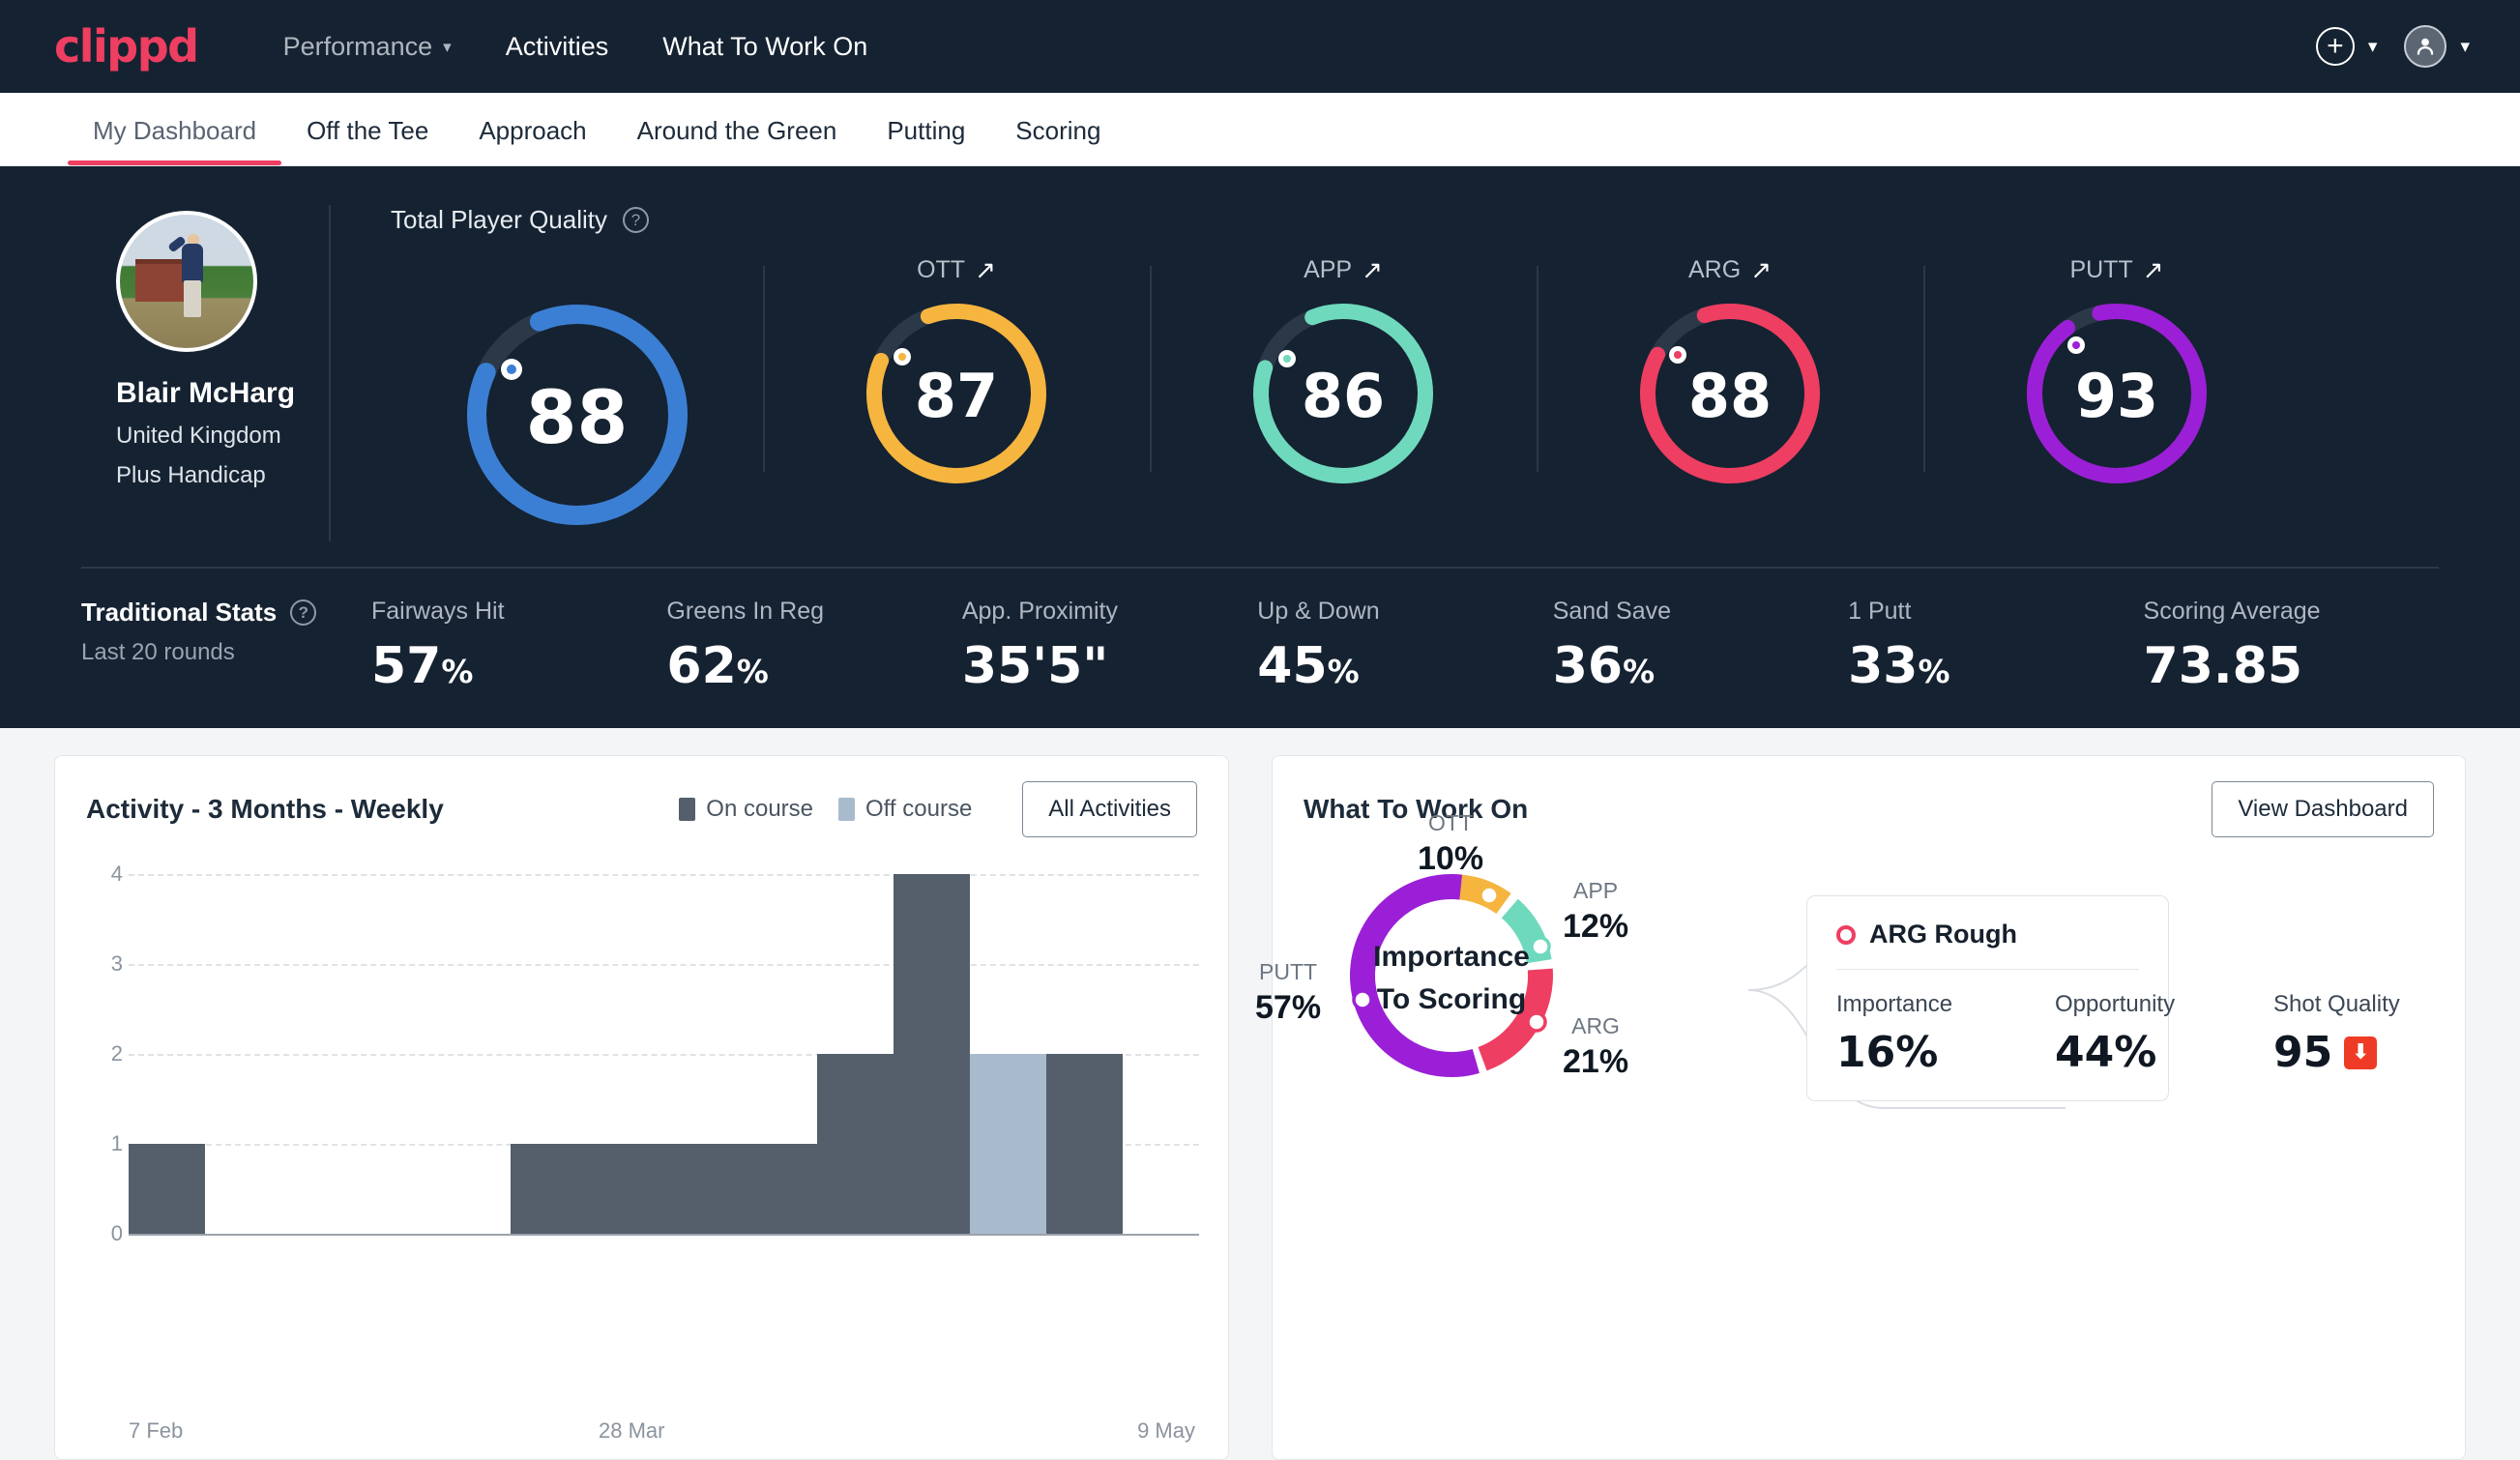 The height and width of the screenshot is (1460, 2520). What do you see at coordinates (1730, 396) in the screenshot?
I see `ring-arg-graphic: 88` at bounding box center [1730, 396].